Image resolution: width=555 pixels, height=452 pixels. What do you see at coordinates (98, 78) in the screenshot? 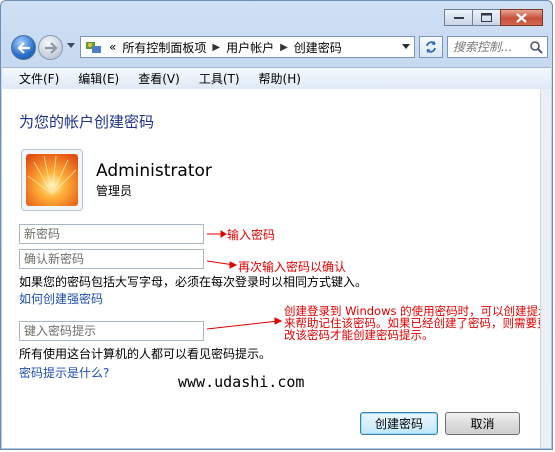
I see `menu-edit: 编辑(E)` at bounding box center [98, 78].